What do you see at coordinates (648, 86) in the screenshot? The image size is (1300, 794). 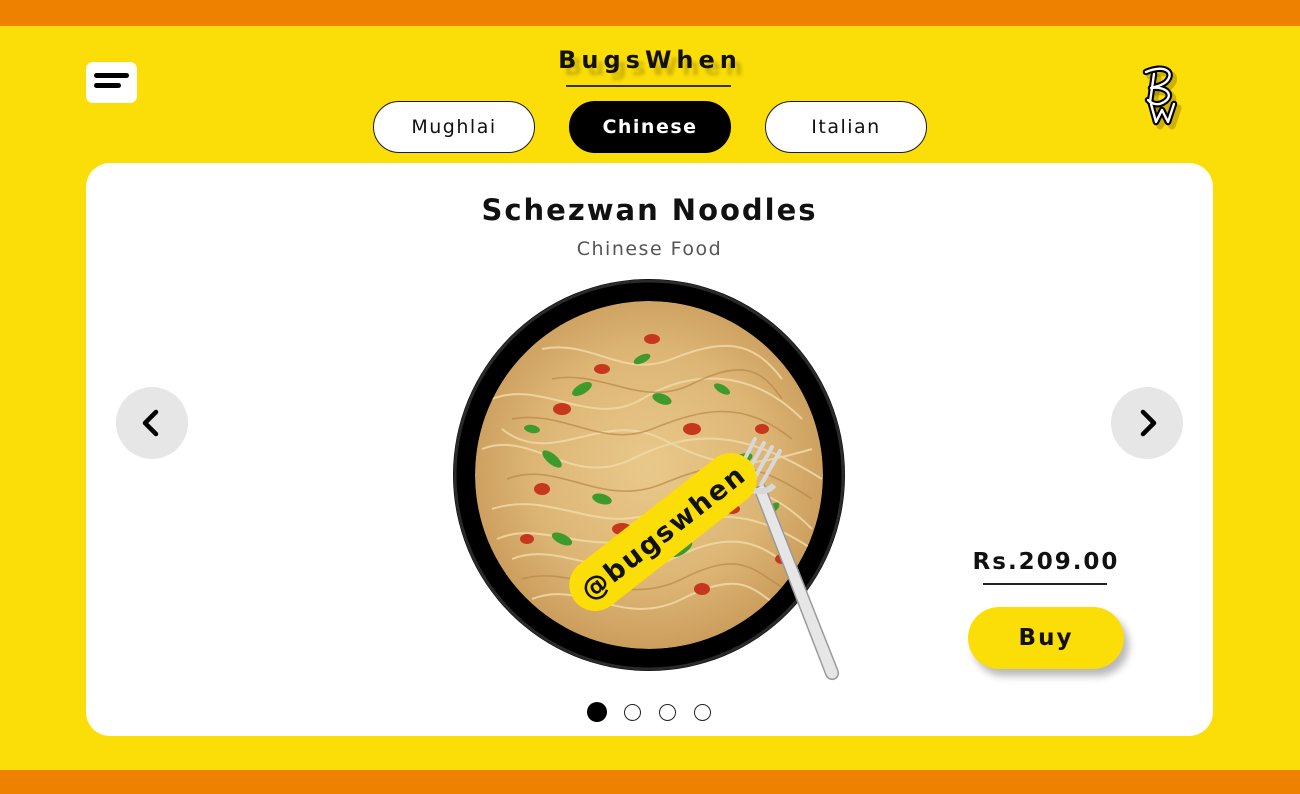 I see `brand-underline` at bounding box center [648, 86].